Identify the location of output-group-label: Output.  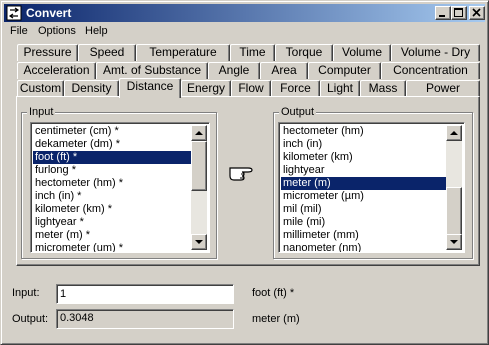
(298, 112).